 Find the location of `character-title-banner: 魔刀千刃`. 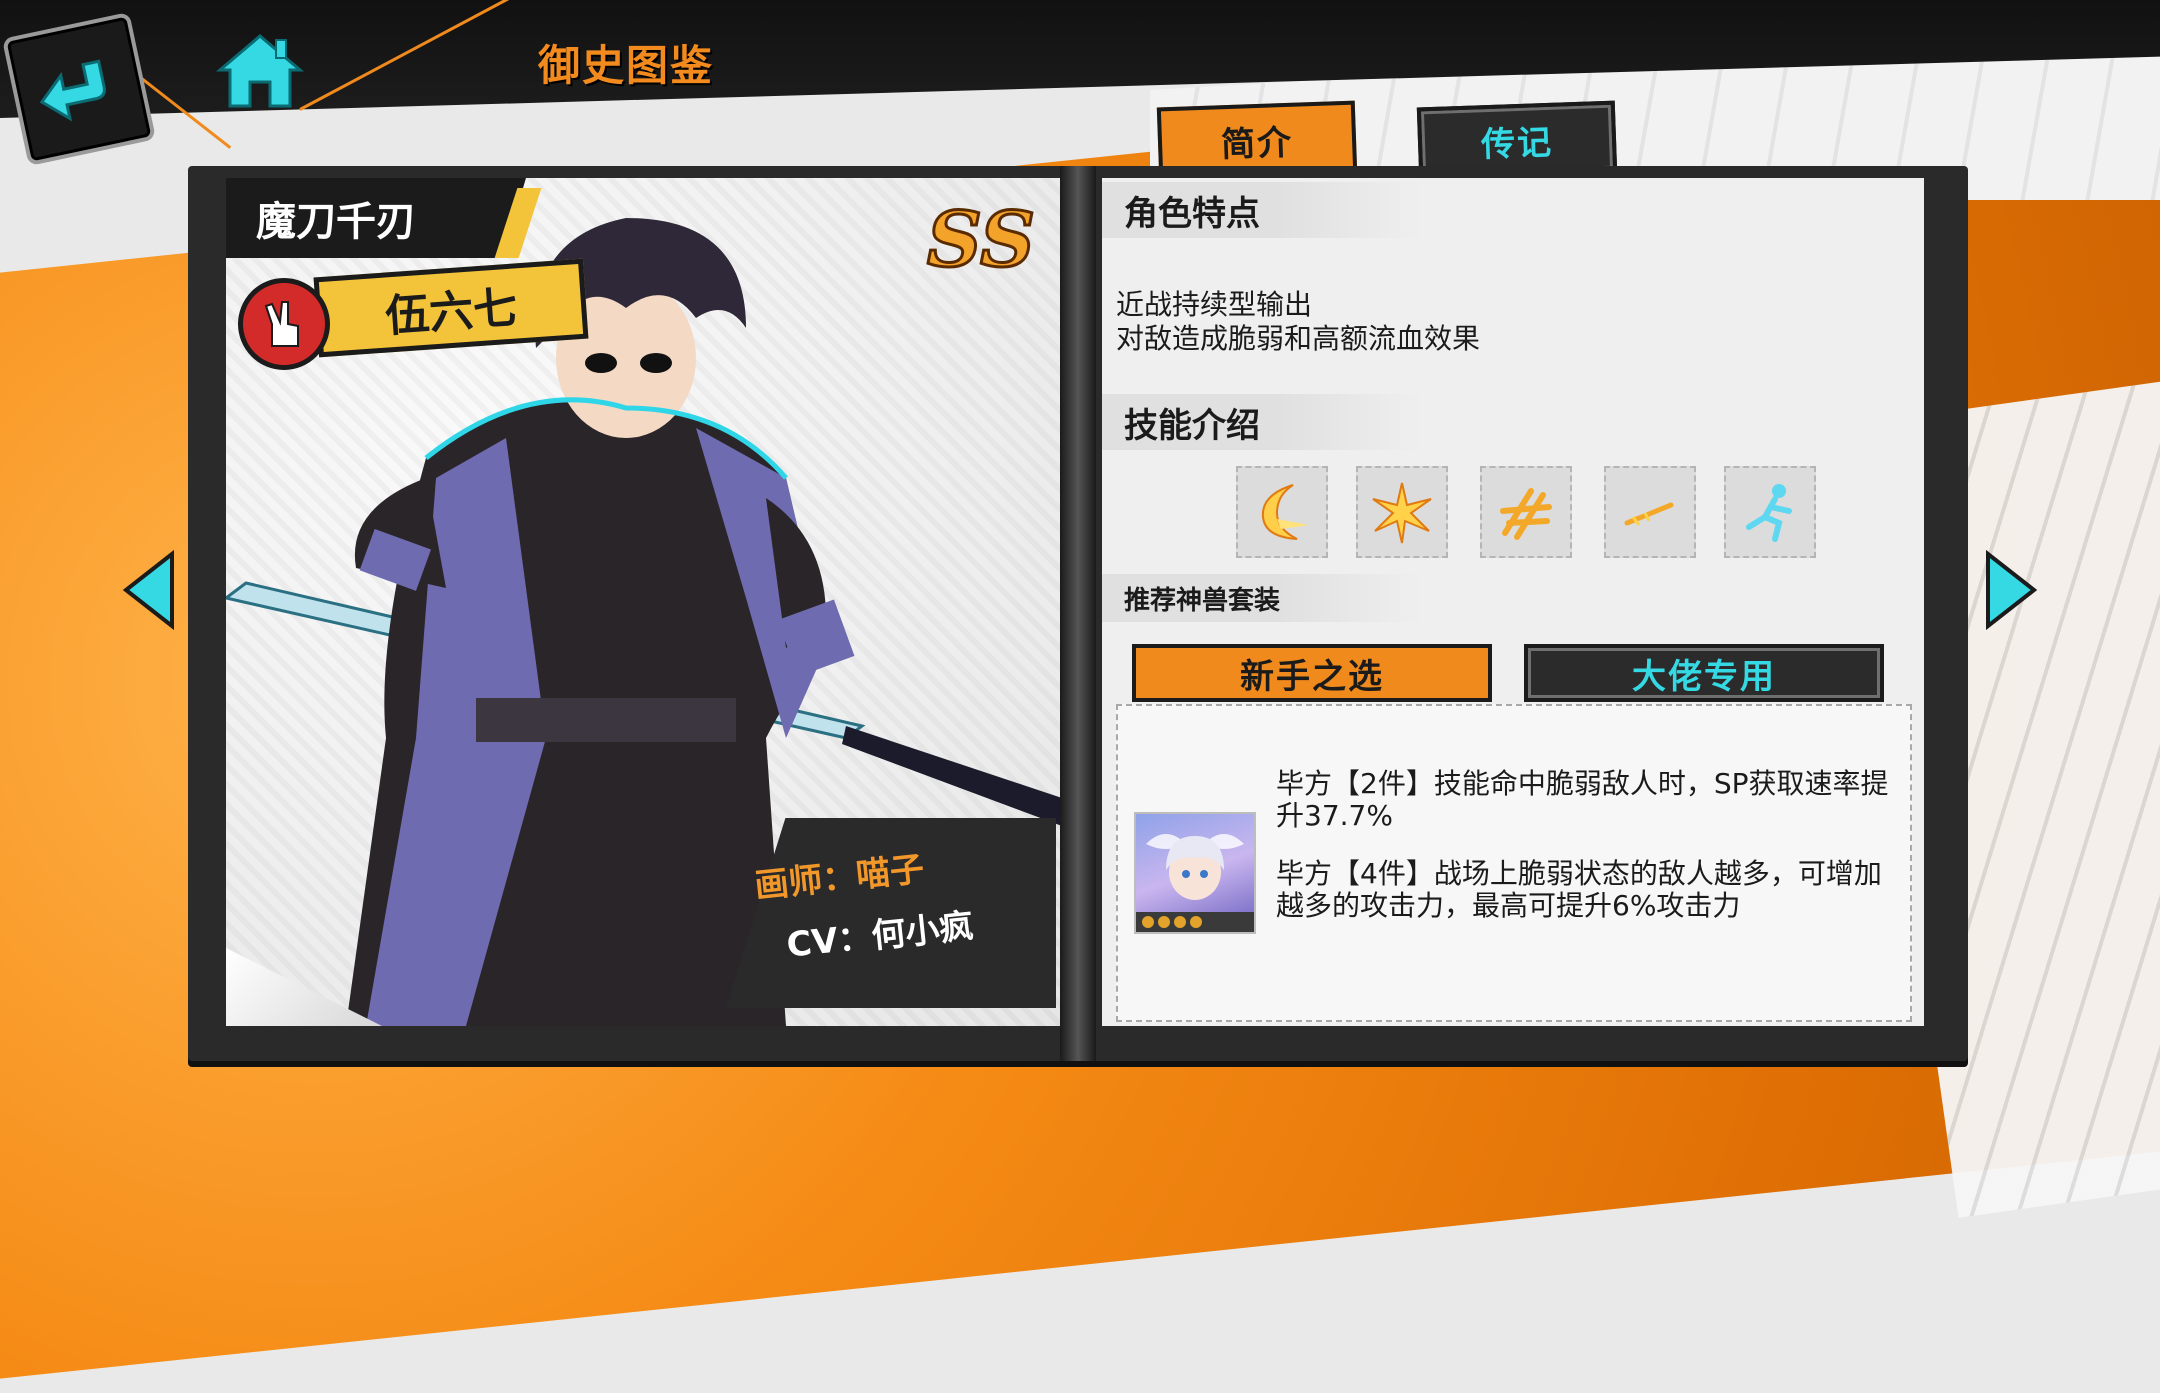

character-title-banner: 魔刀千刃 is located at coordinates (376, 218).